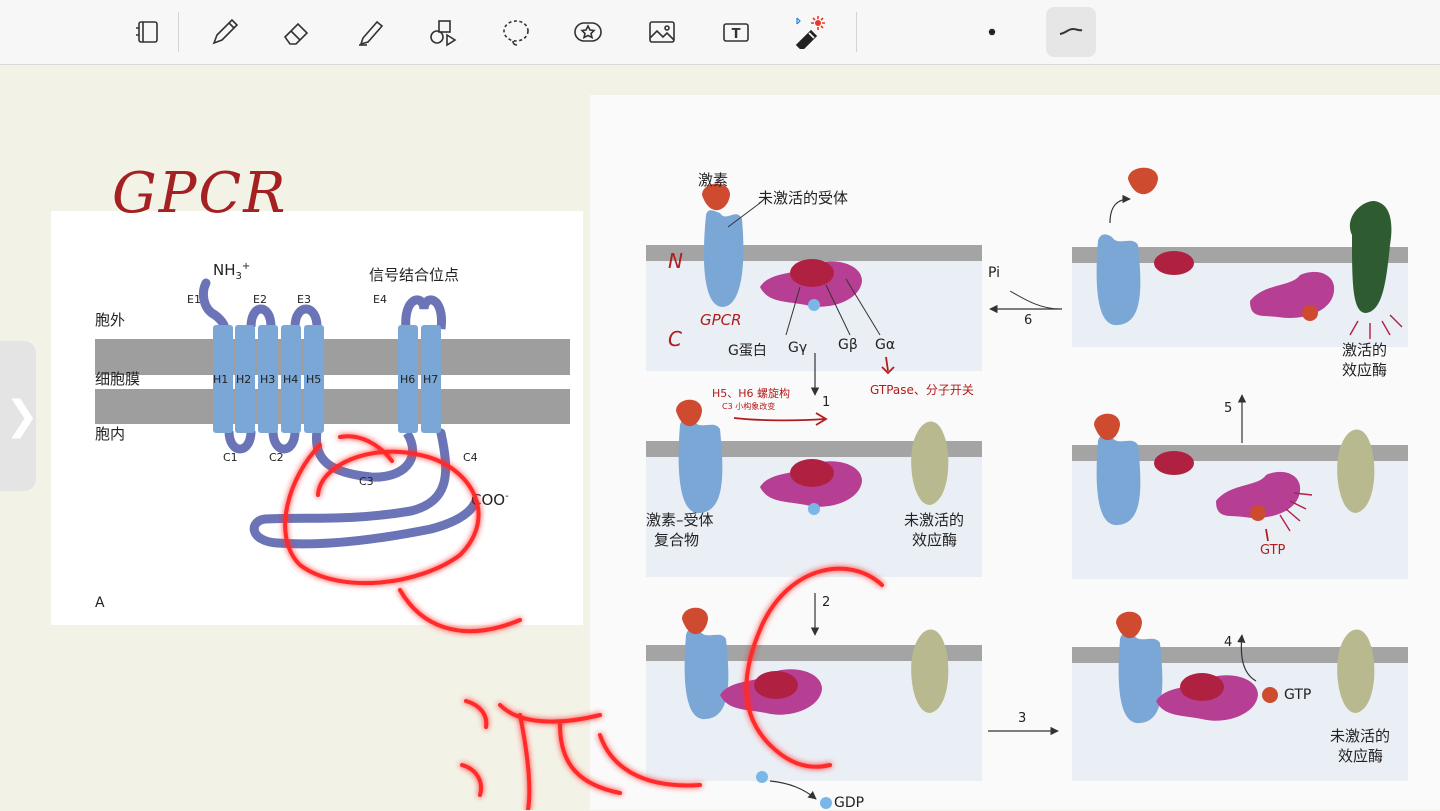  What do you see at coordinates (380, 299) in the screenshot?
I see `loop-label-e4: E4` at bounding box center [380, 299].